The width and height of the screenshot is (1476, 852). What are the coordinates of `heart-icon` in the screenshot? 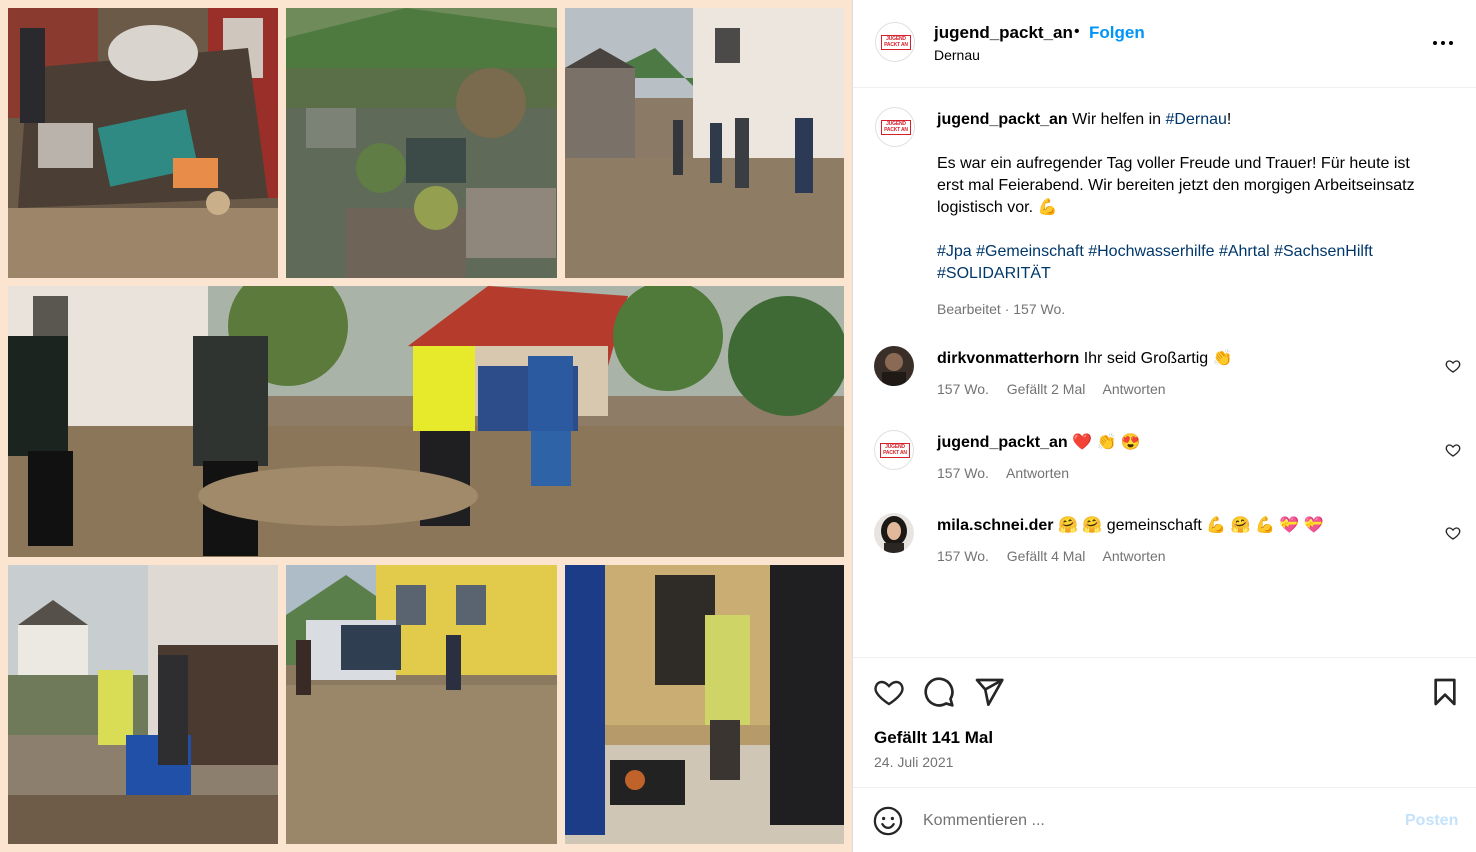 It's located at (889, 692).